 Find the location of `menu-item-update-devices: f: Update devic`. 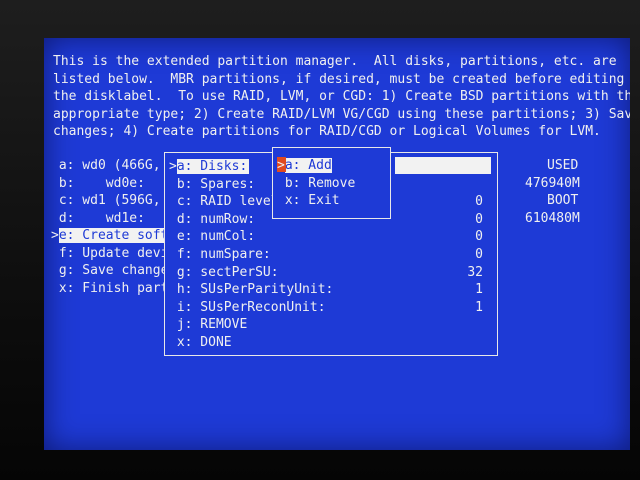

menu-item-update-devices: f: Update devic is located at coordinates (113, 254).